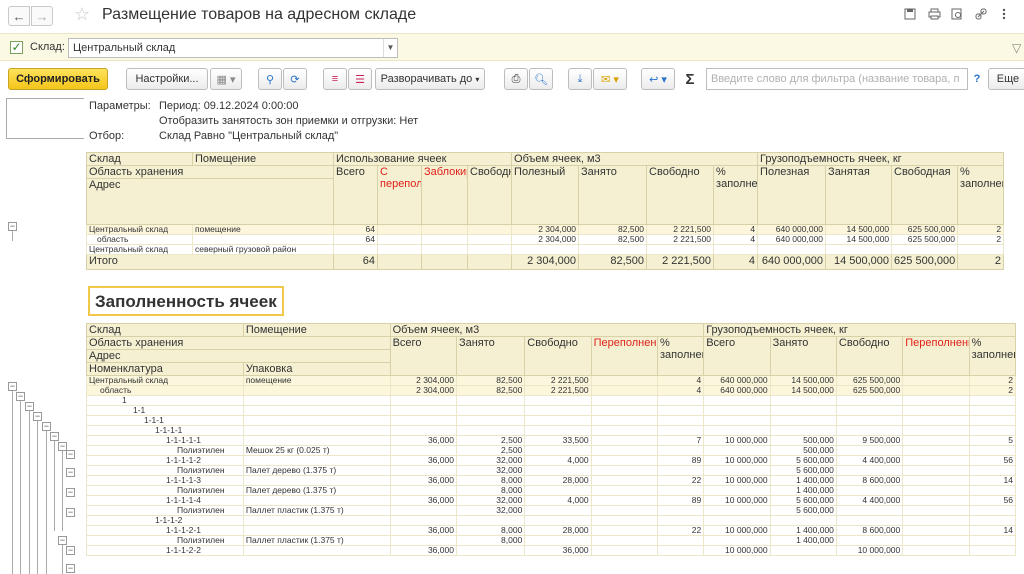 The width and height of the screenshot is (1024, 574). Describe the element at coordinates (360, 79) in the screenshot. I see `group-collapse-button: ☰` at that location.